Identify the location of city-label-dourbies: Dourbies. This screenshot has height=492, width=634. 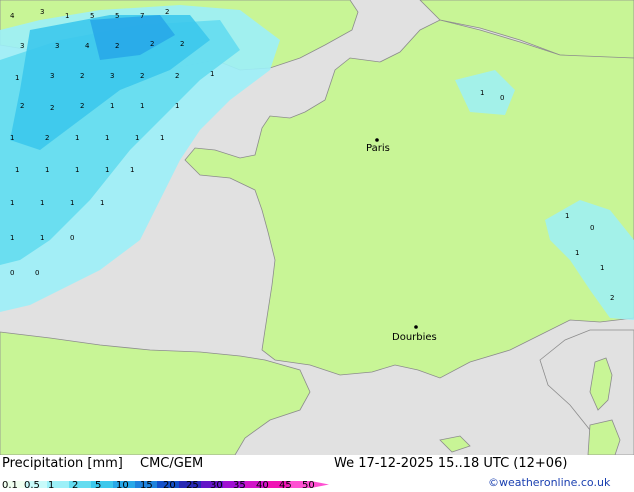
(414, 337).